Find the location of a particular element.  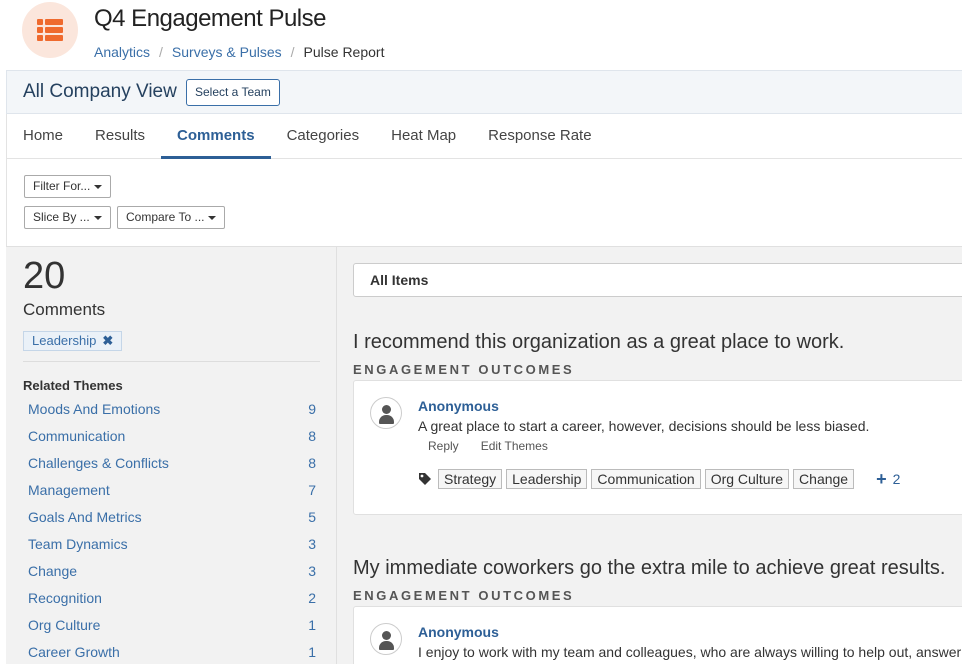

theme-item: Team Dynamics 3 is located at coordinates (172, 548).